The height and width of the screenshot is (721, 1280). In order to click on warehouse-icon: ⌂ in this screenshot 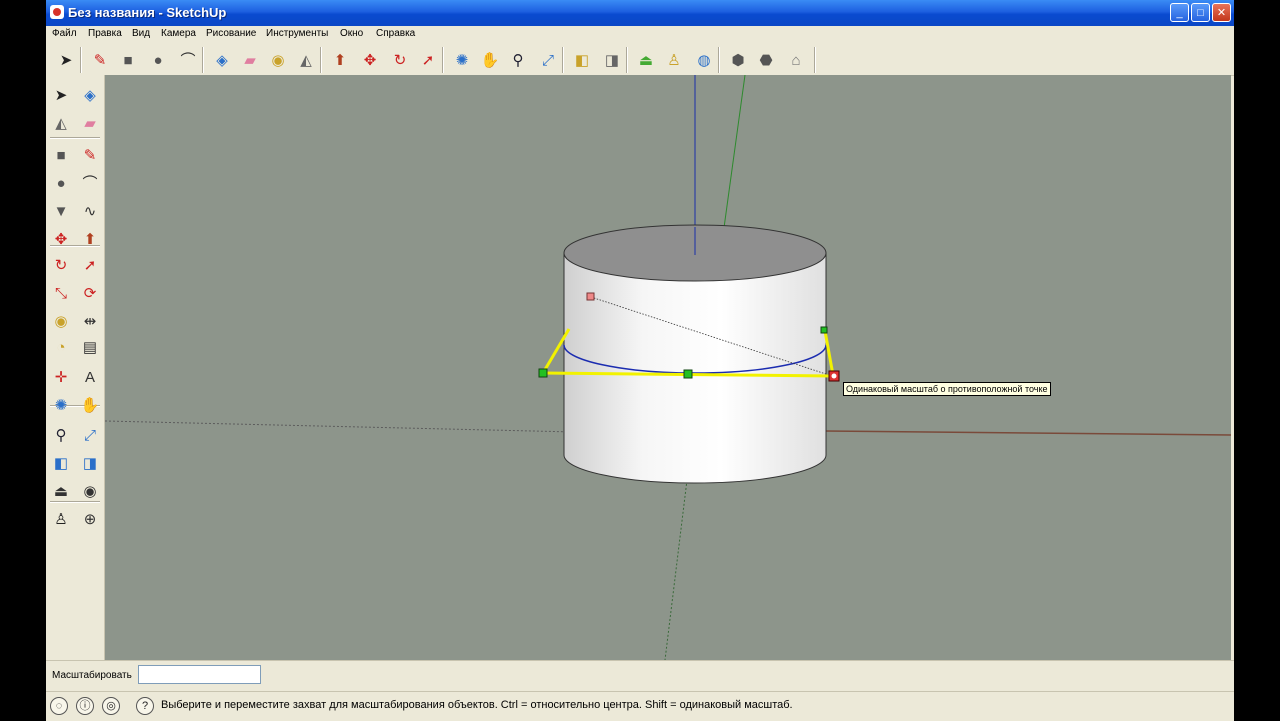, I will do `click(796, 60)`.